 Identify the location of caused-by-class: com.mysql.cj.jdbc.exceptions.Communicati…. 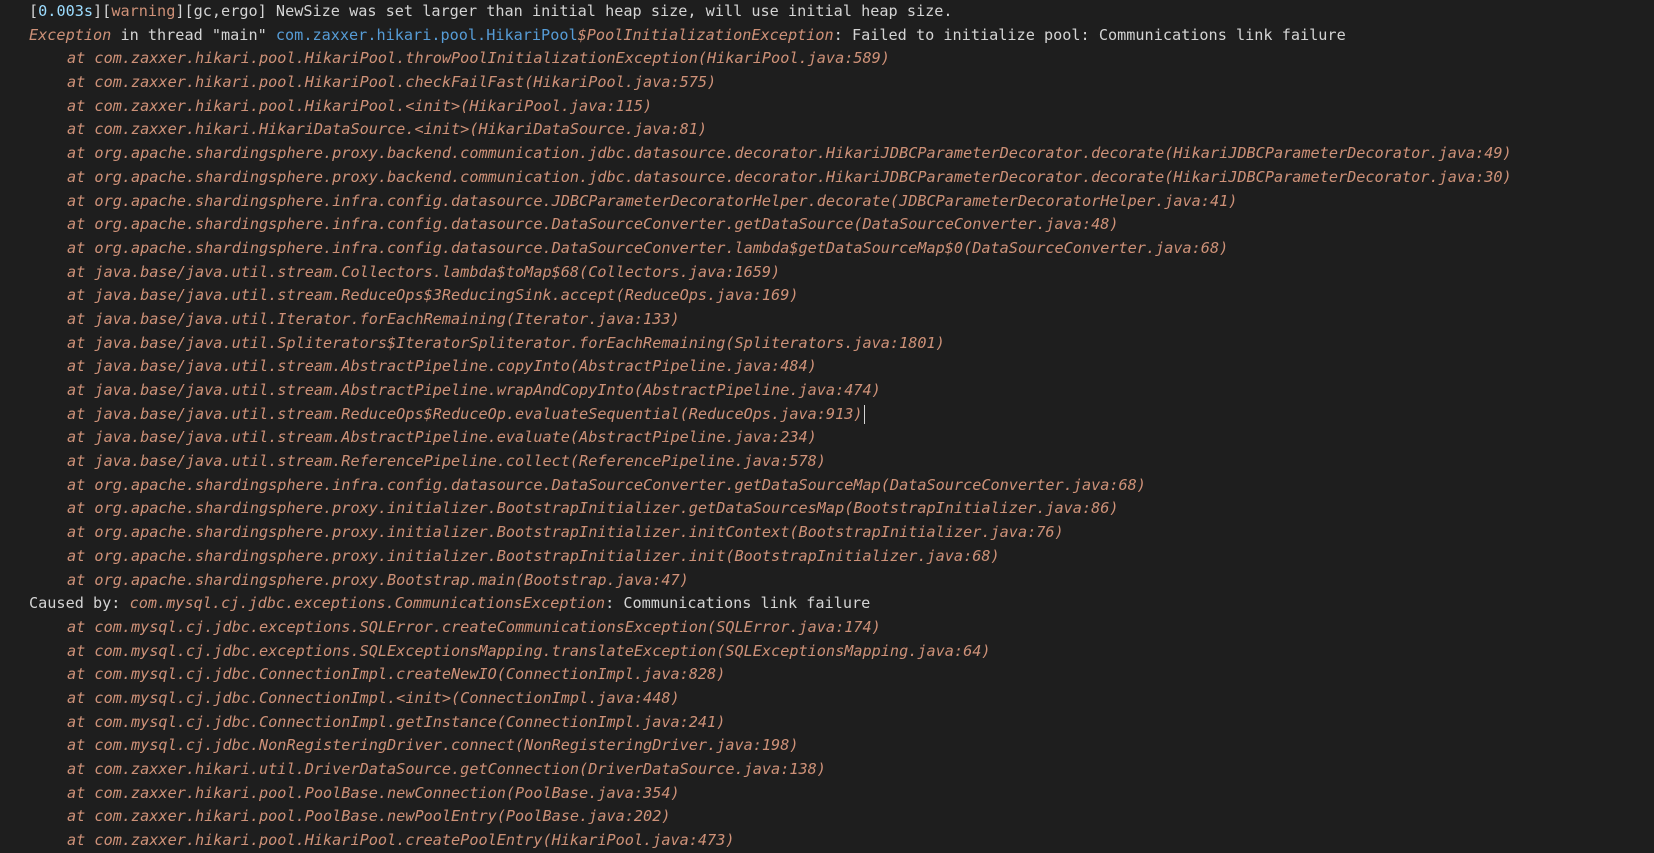
(367, 603).